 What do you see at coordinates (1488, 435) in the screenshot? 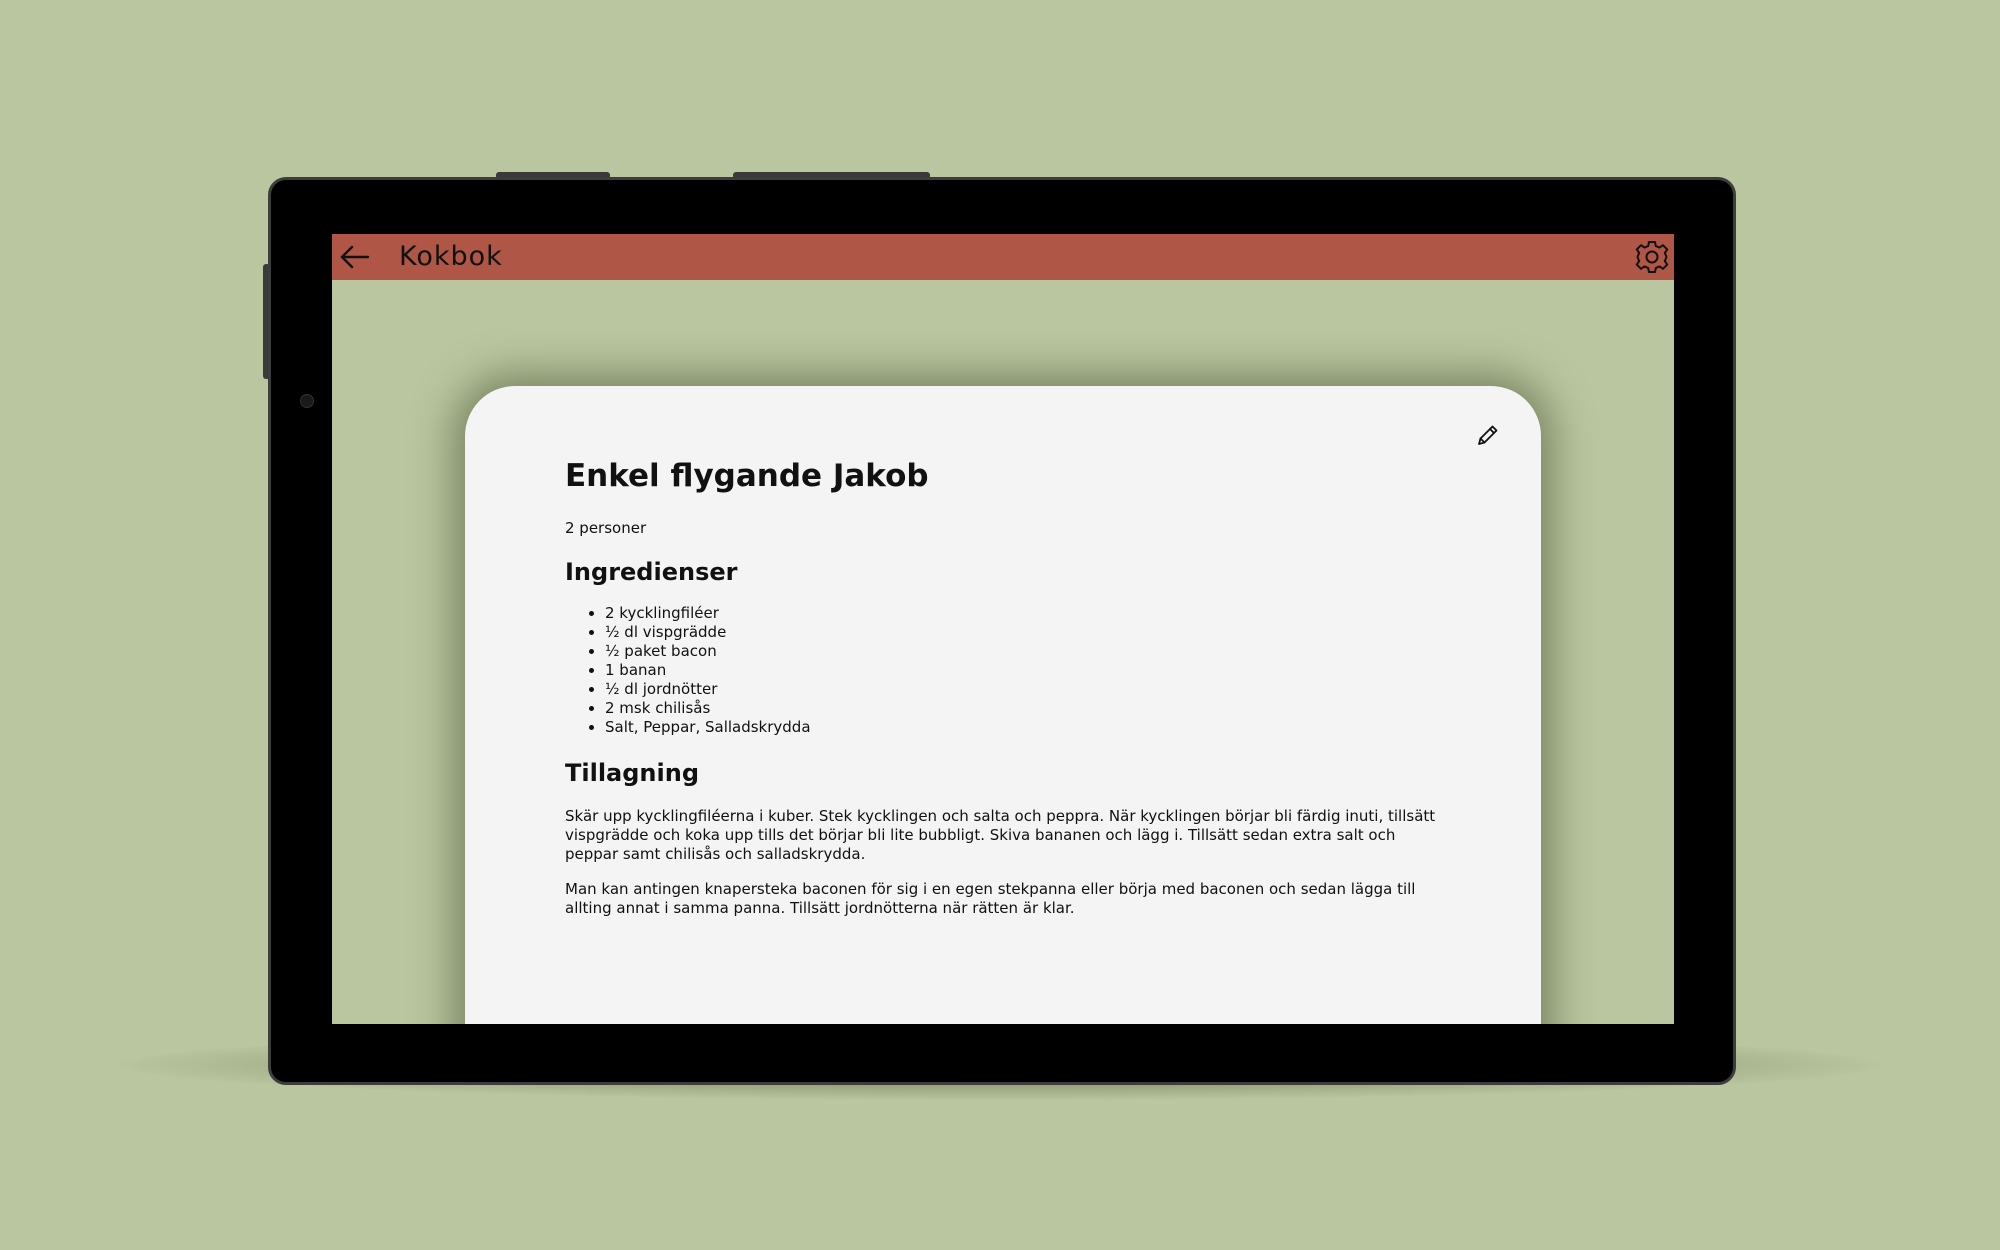
I see `pencil-icon` at bounding box center [1488, 435].